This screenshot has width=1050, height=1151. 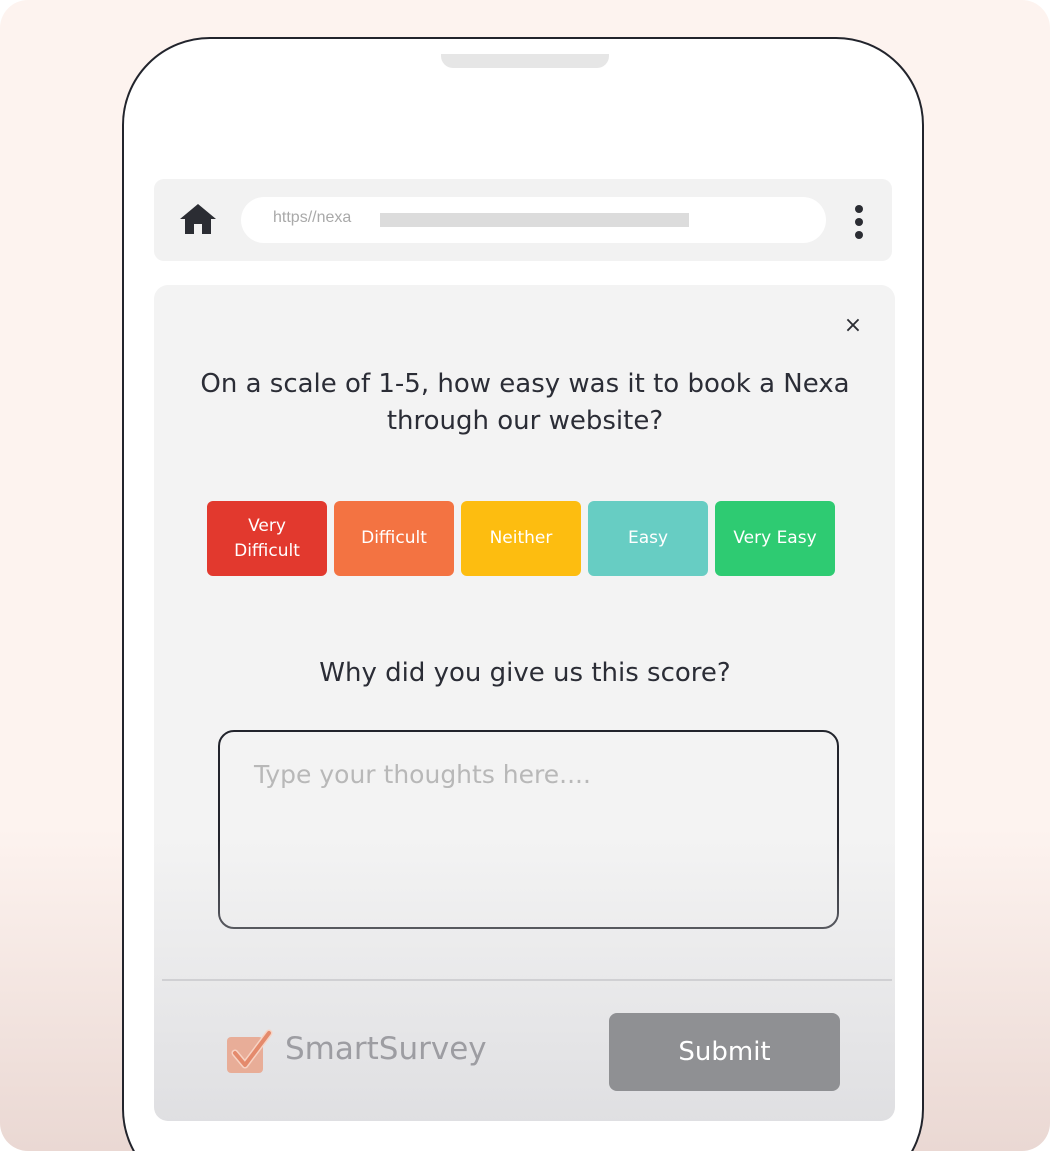 What do you see at coordinates (860, 223) in the screenshot?
I see `kebab-menu-icon` at bounding box center [860, 223].